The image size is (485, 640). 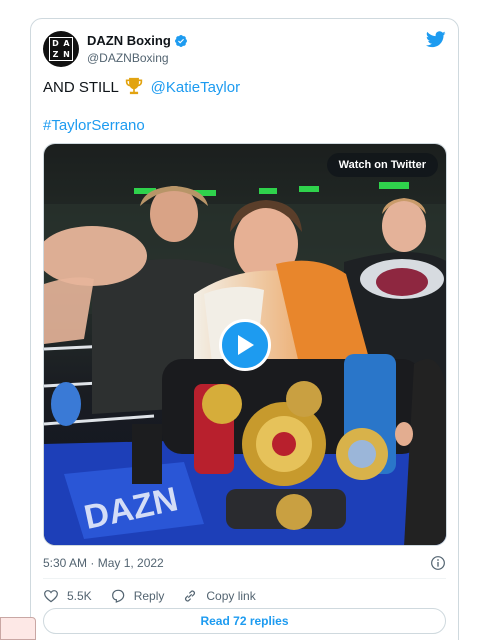 I want to click on tweet-text-prefix: AND STILL, so click(x=81, y=87).